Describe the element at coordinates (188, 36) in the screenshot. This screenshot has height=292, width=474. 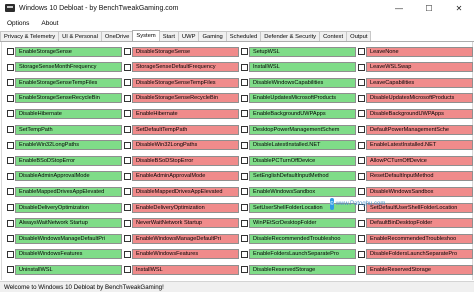
I see `tab-uwp: UWP` at that location.